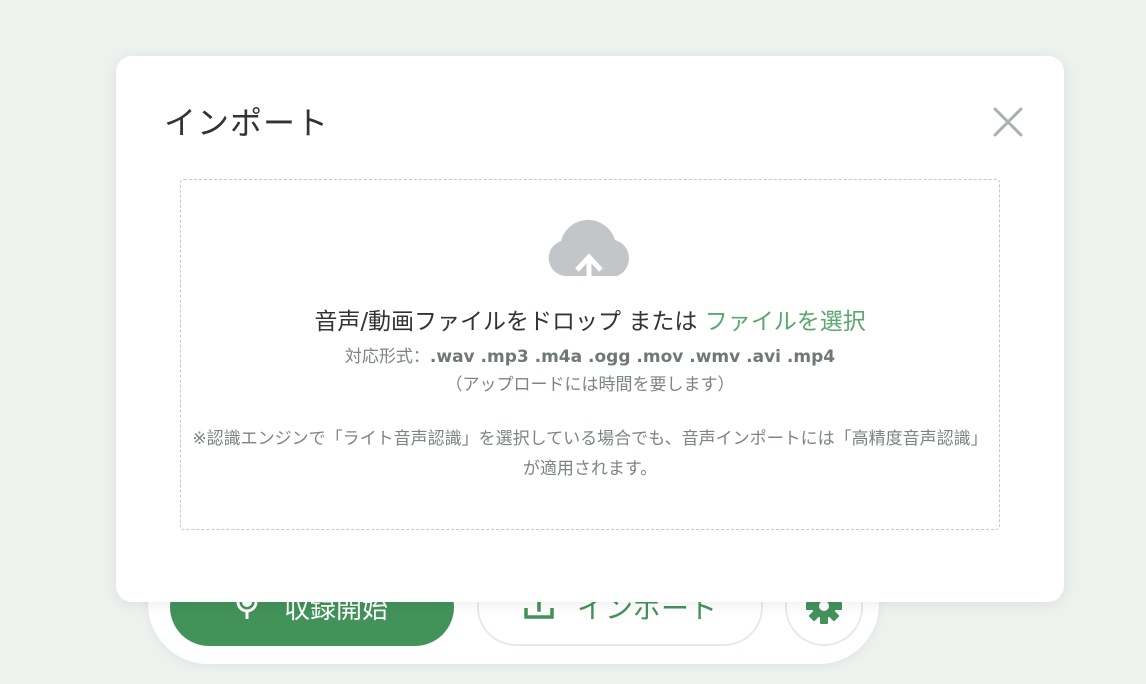 The height and width of the screenshot is (684, 1146). What do you see at coordinates (387, 357) in the screenshot?
I see `formats-prefix: 対応形式：` at bounding box center [387, 357].